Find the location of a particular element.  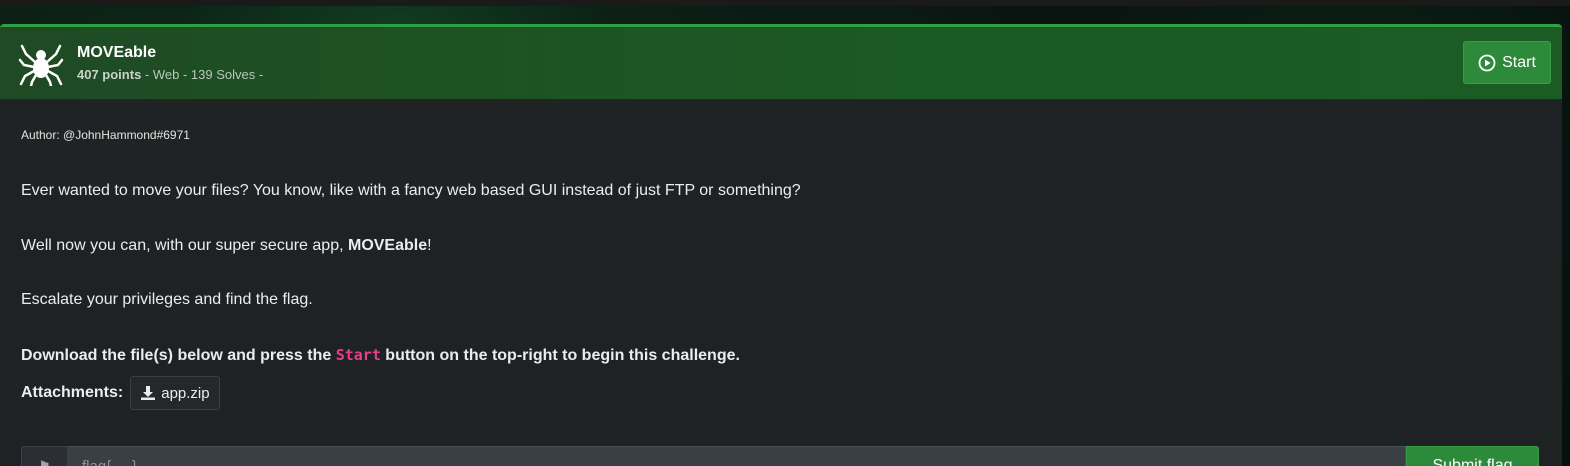

attachments-row: Attachments: app.zip is located at coordinates (120, 393).